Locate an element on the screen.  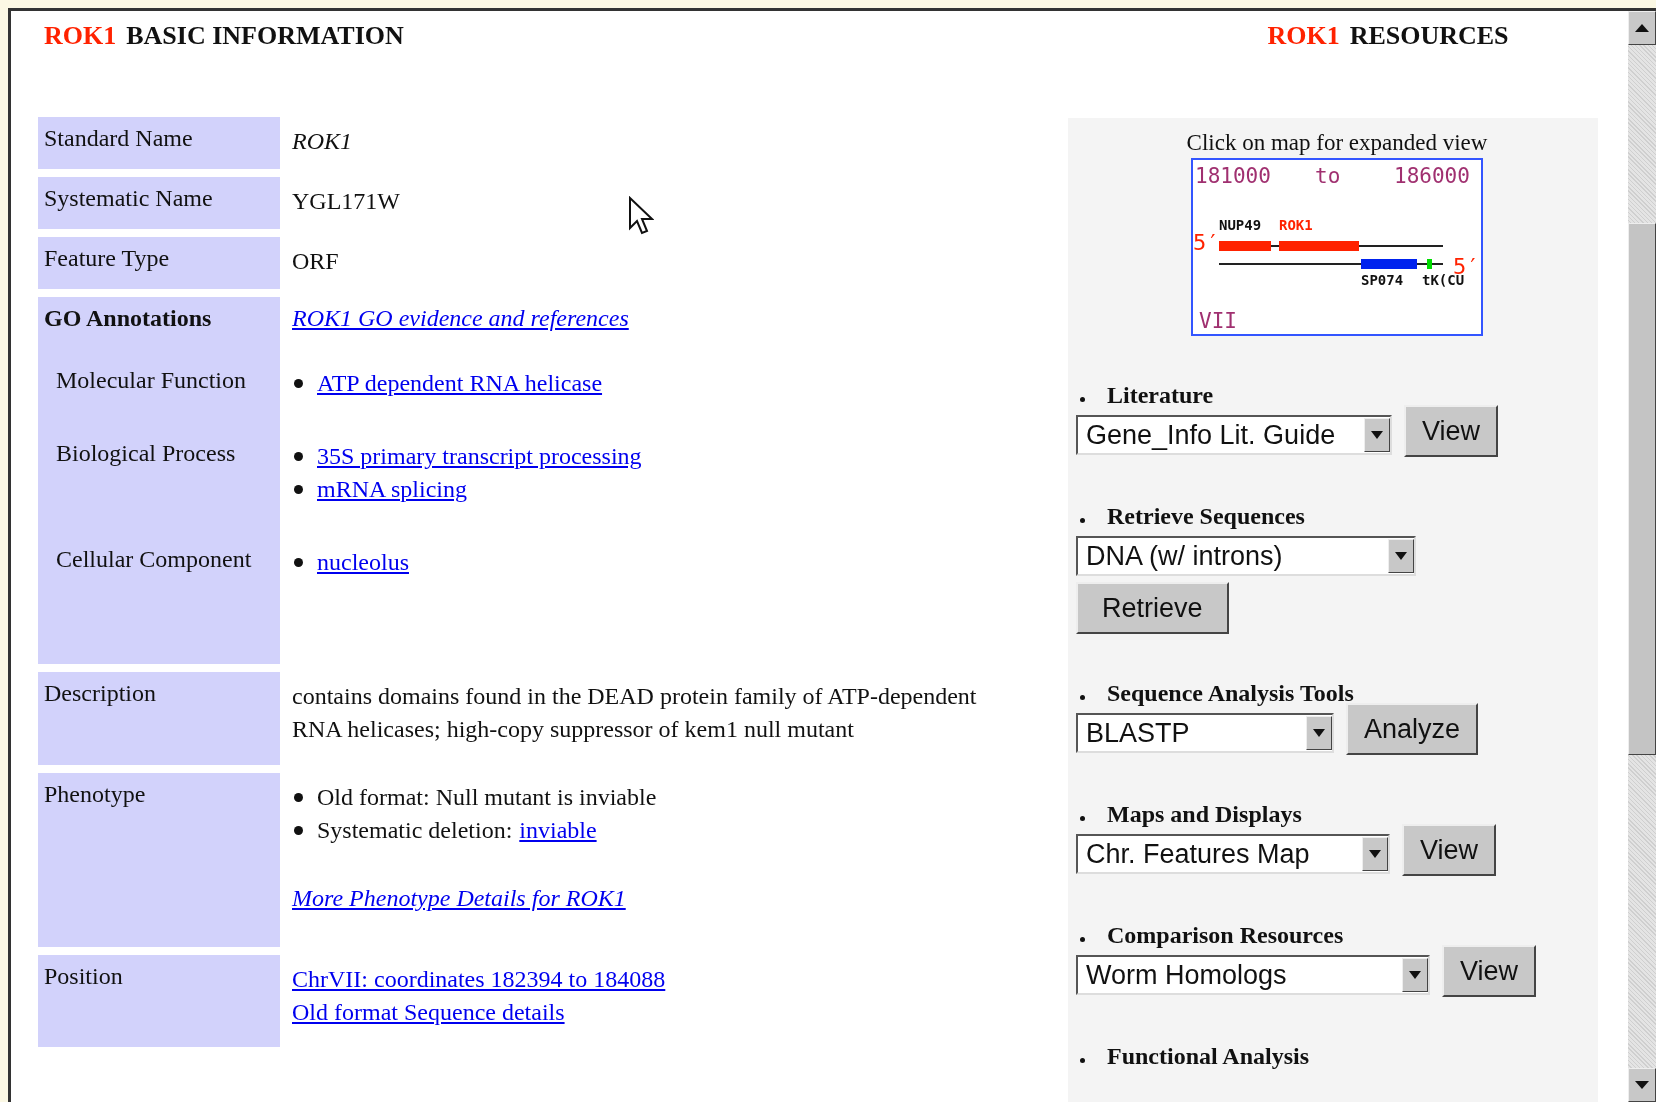
gene-label: SP074 is located at coordinates (1382, 280).